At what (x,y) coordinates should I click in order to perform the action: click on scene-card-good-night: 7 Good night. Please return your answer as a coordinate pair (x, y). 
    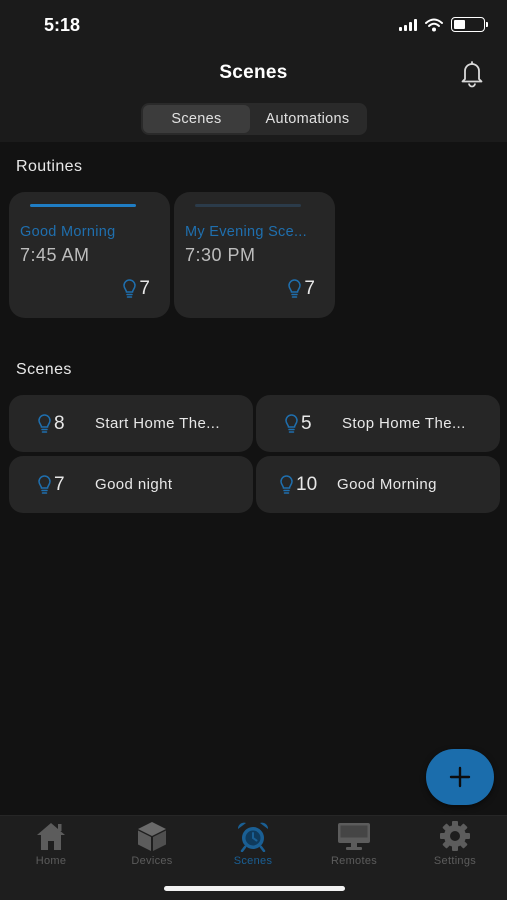
    Looking at the image, I should click on (131, 484).